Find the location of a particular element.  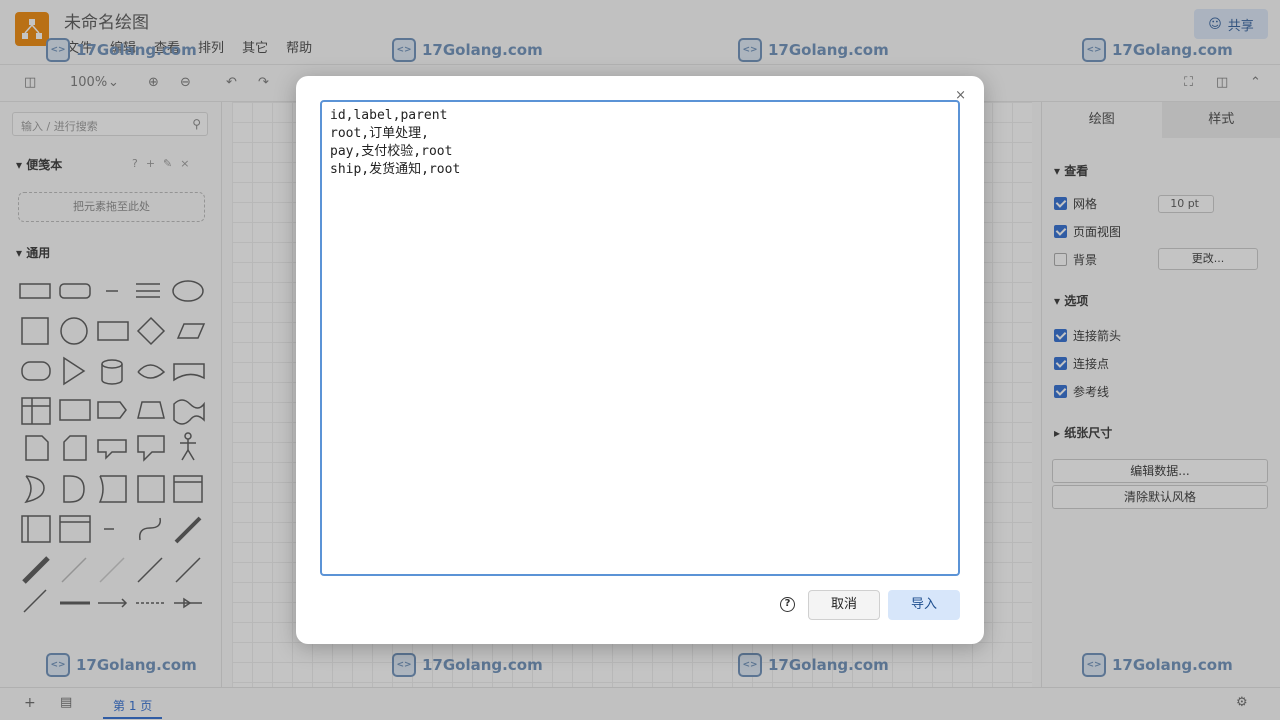

cancel-button: 取消 is located at coordinates (844, 605).